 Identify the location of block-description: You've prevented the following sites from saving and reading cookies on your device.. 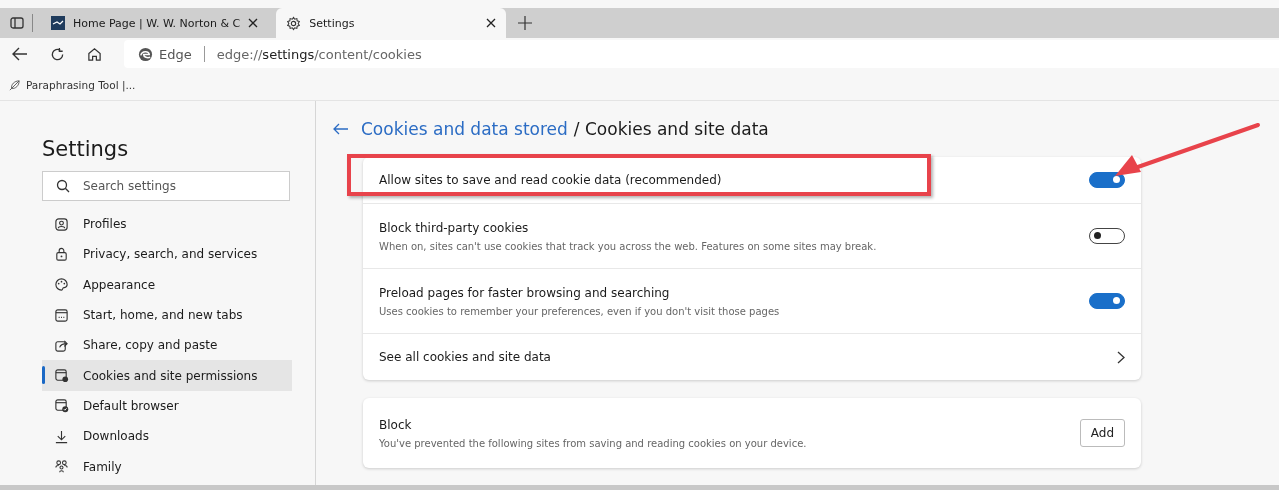
(593, 443).